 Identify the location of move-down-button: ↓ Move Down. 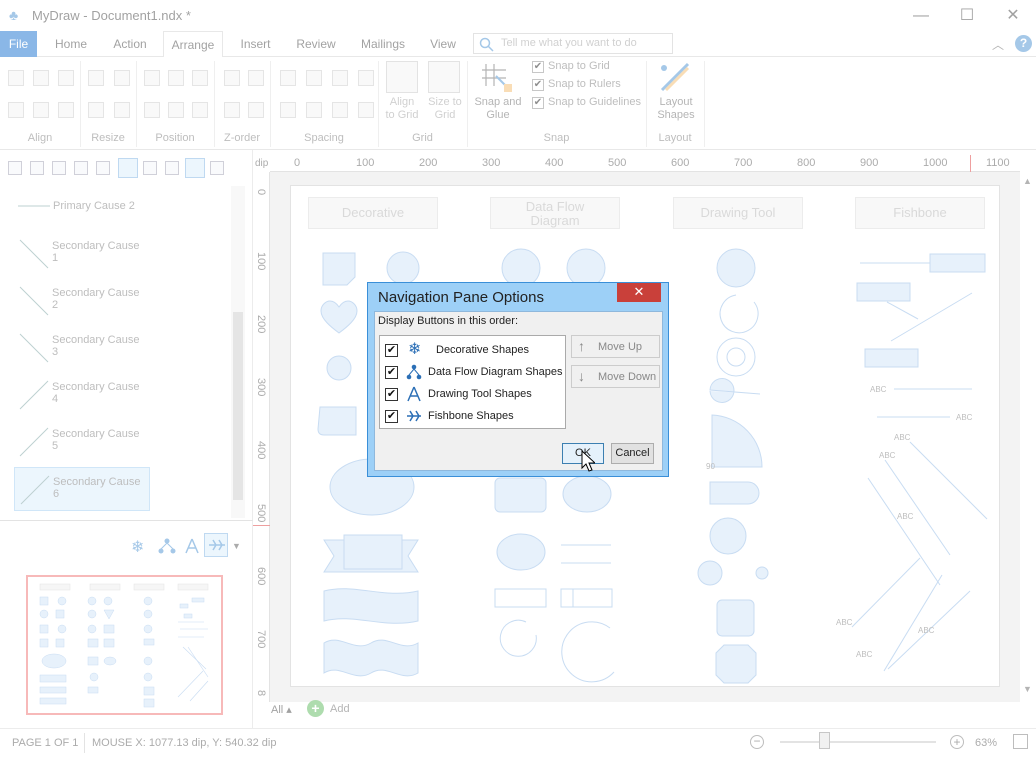
(615, 376).